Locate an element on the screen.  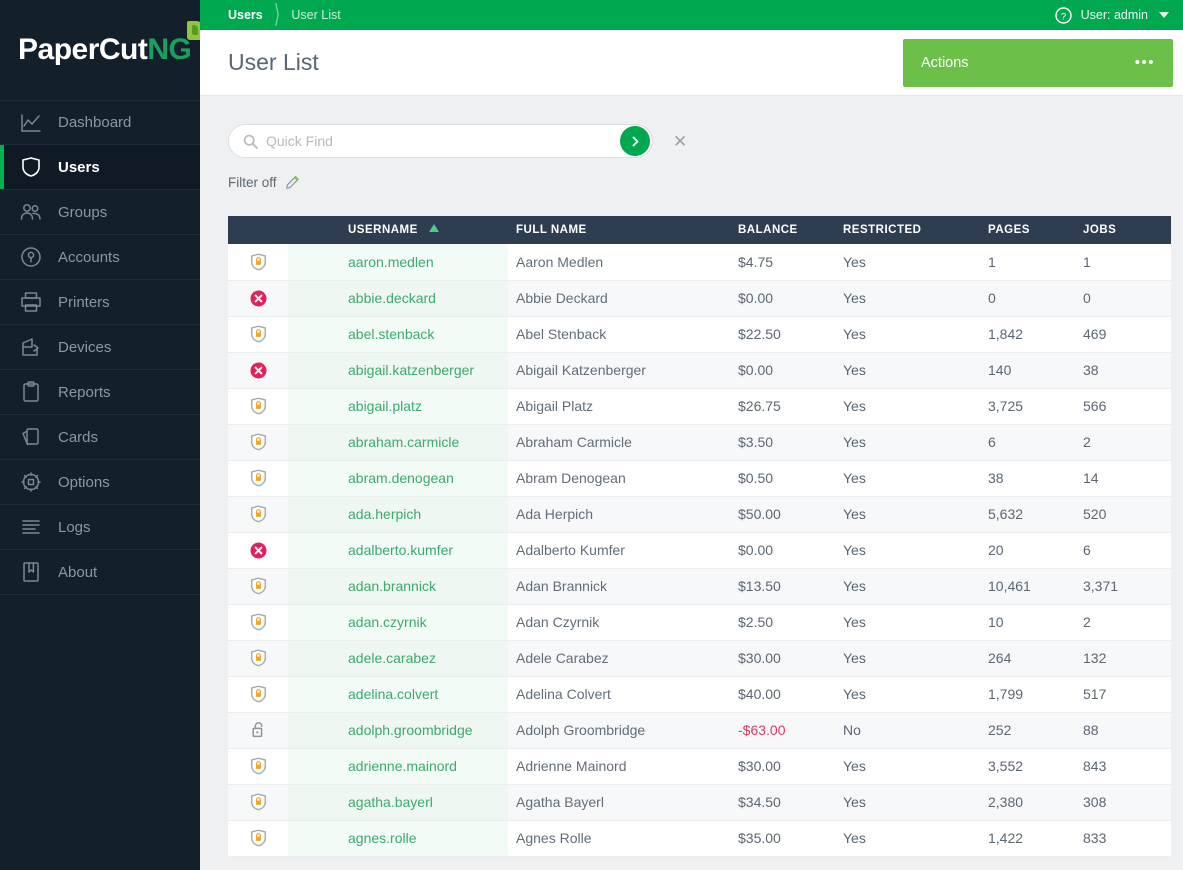
column-header-username: USERNAME is located at coordinates (398, 230).